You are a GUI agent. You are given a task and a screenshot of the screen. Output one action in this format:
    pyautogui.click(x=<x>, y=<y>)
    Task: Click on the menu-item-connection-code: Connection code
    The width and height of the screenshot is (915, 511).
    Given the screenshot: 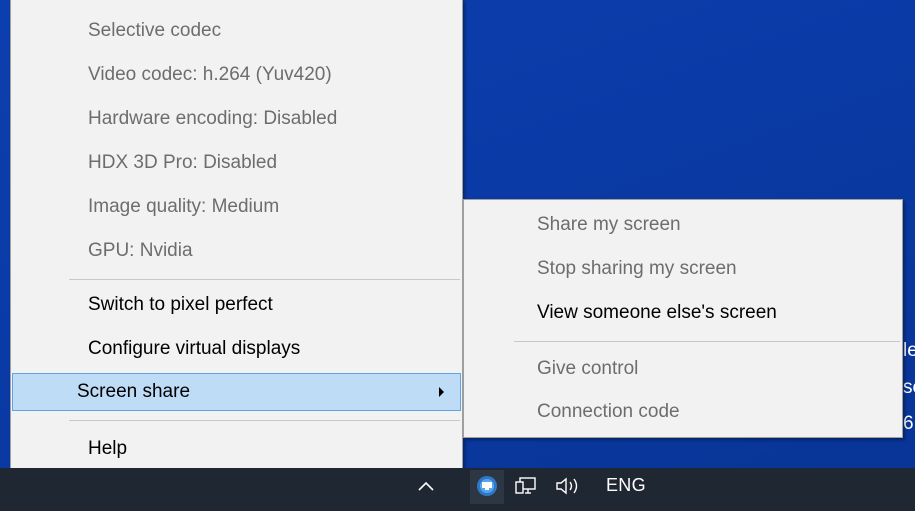 What is the action you would take?
    pyautogui.click(x=683, y=412)
    